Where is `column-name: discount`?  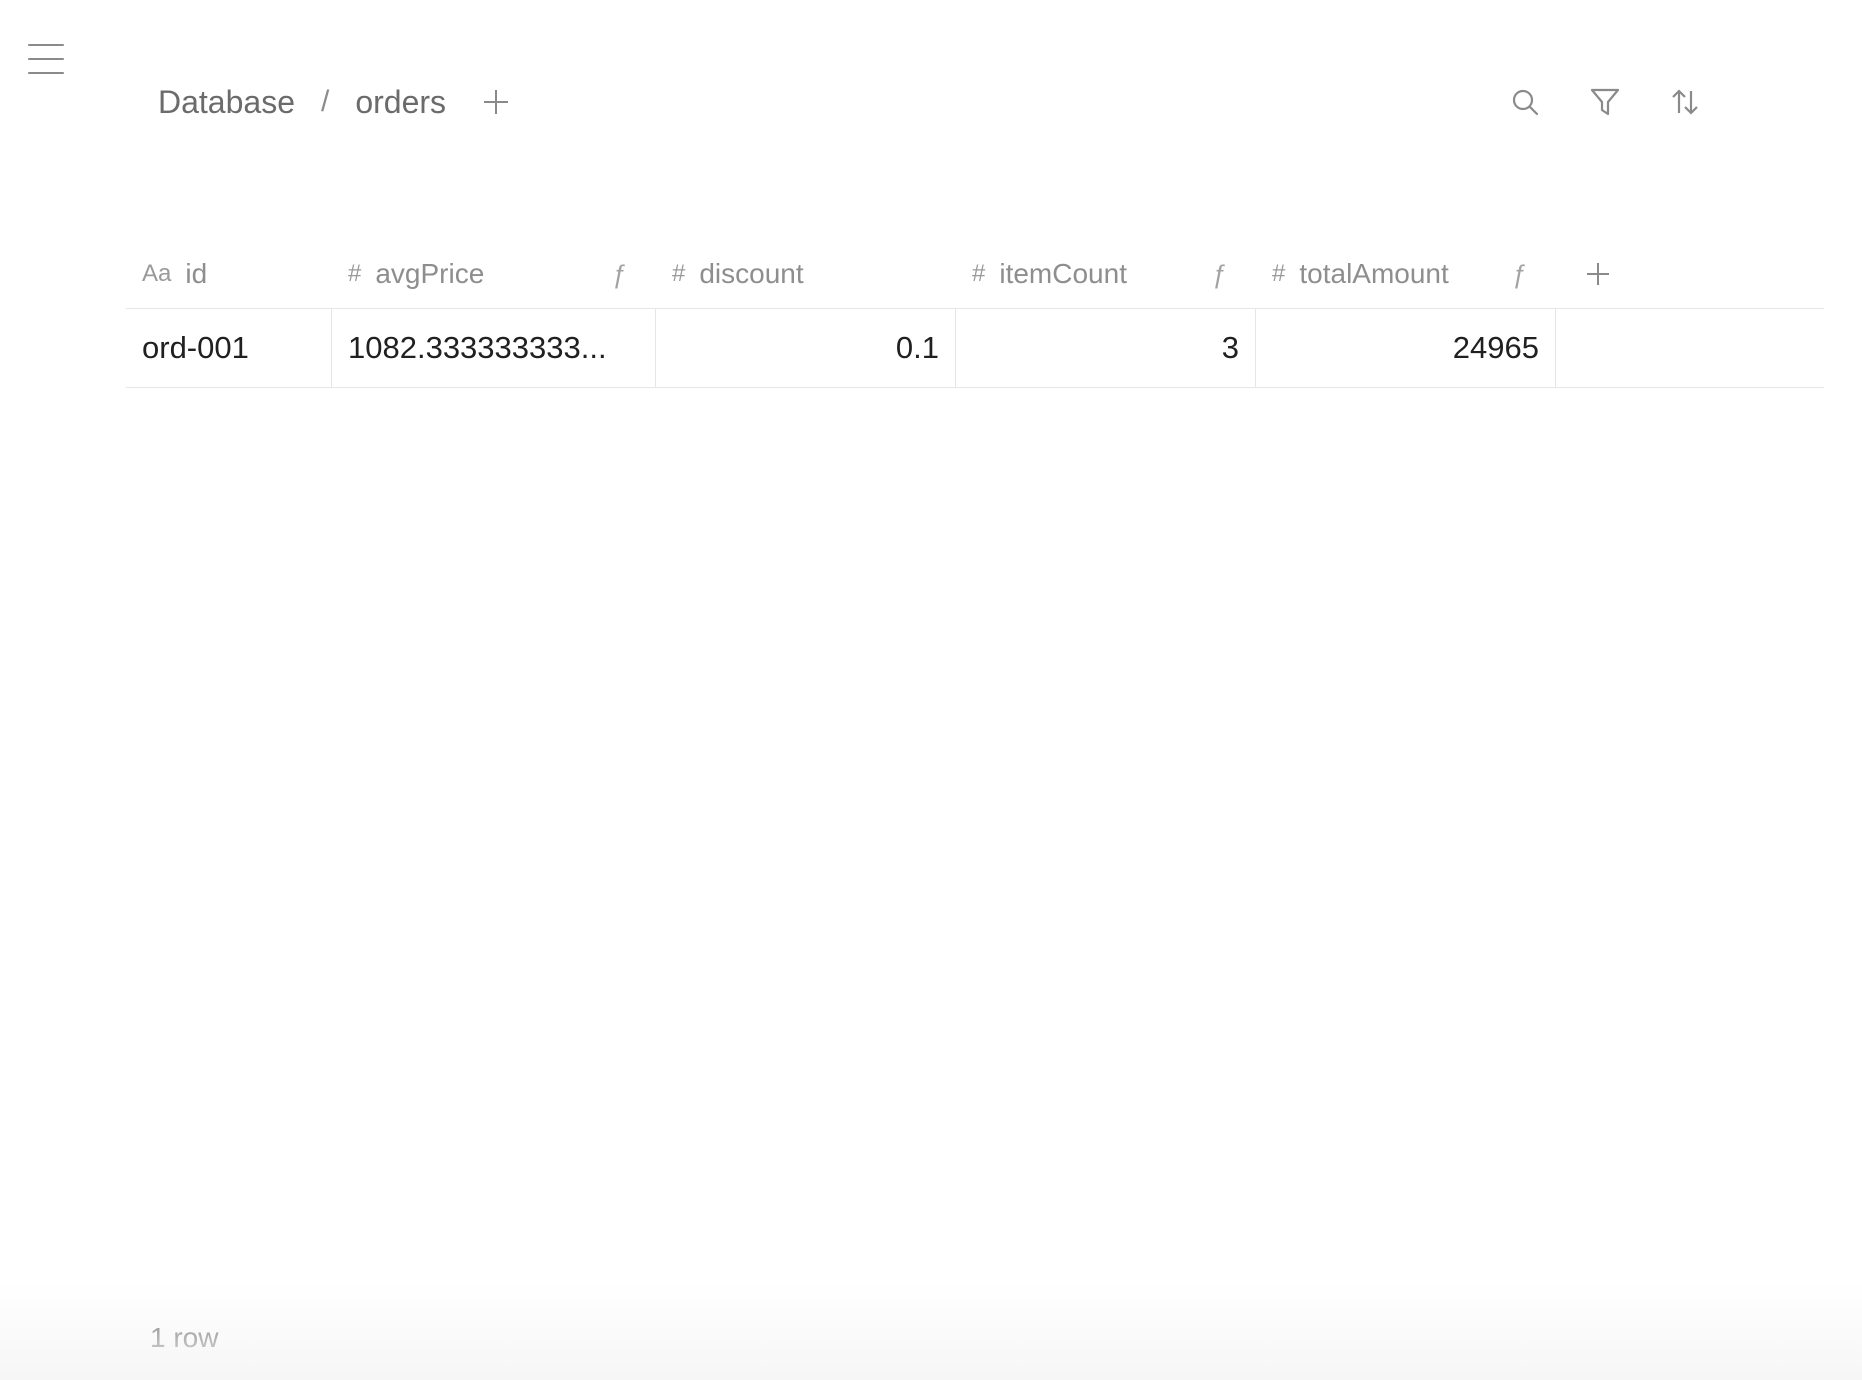 column-name: discount is located at coordinates (751, 273).